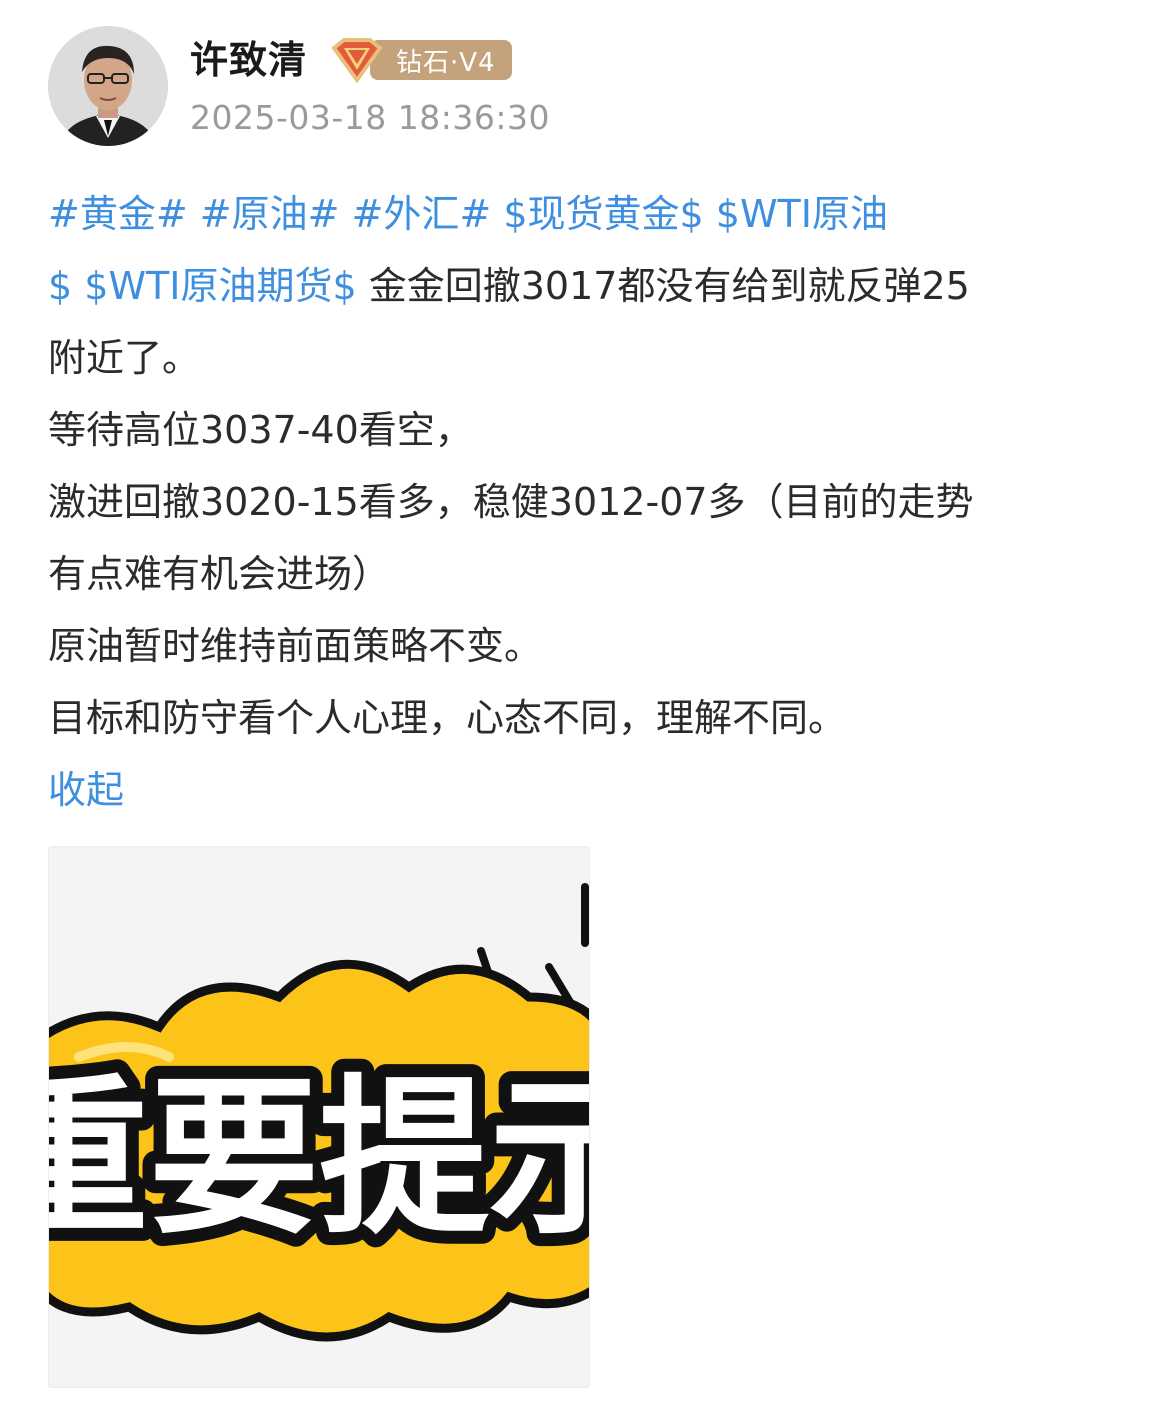 The width and height of the screenshot is (1176, 1423). I want to click on post-timestamp: 2025-03-18 18:36:30, so click(370, 117).